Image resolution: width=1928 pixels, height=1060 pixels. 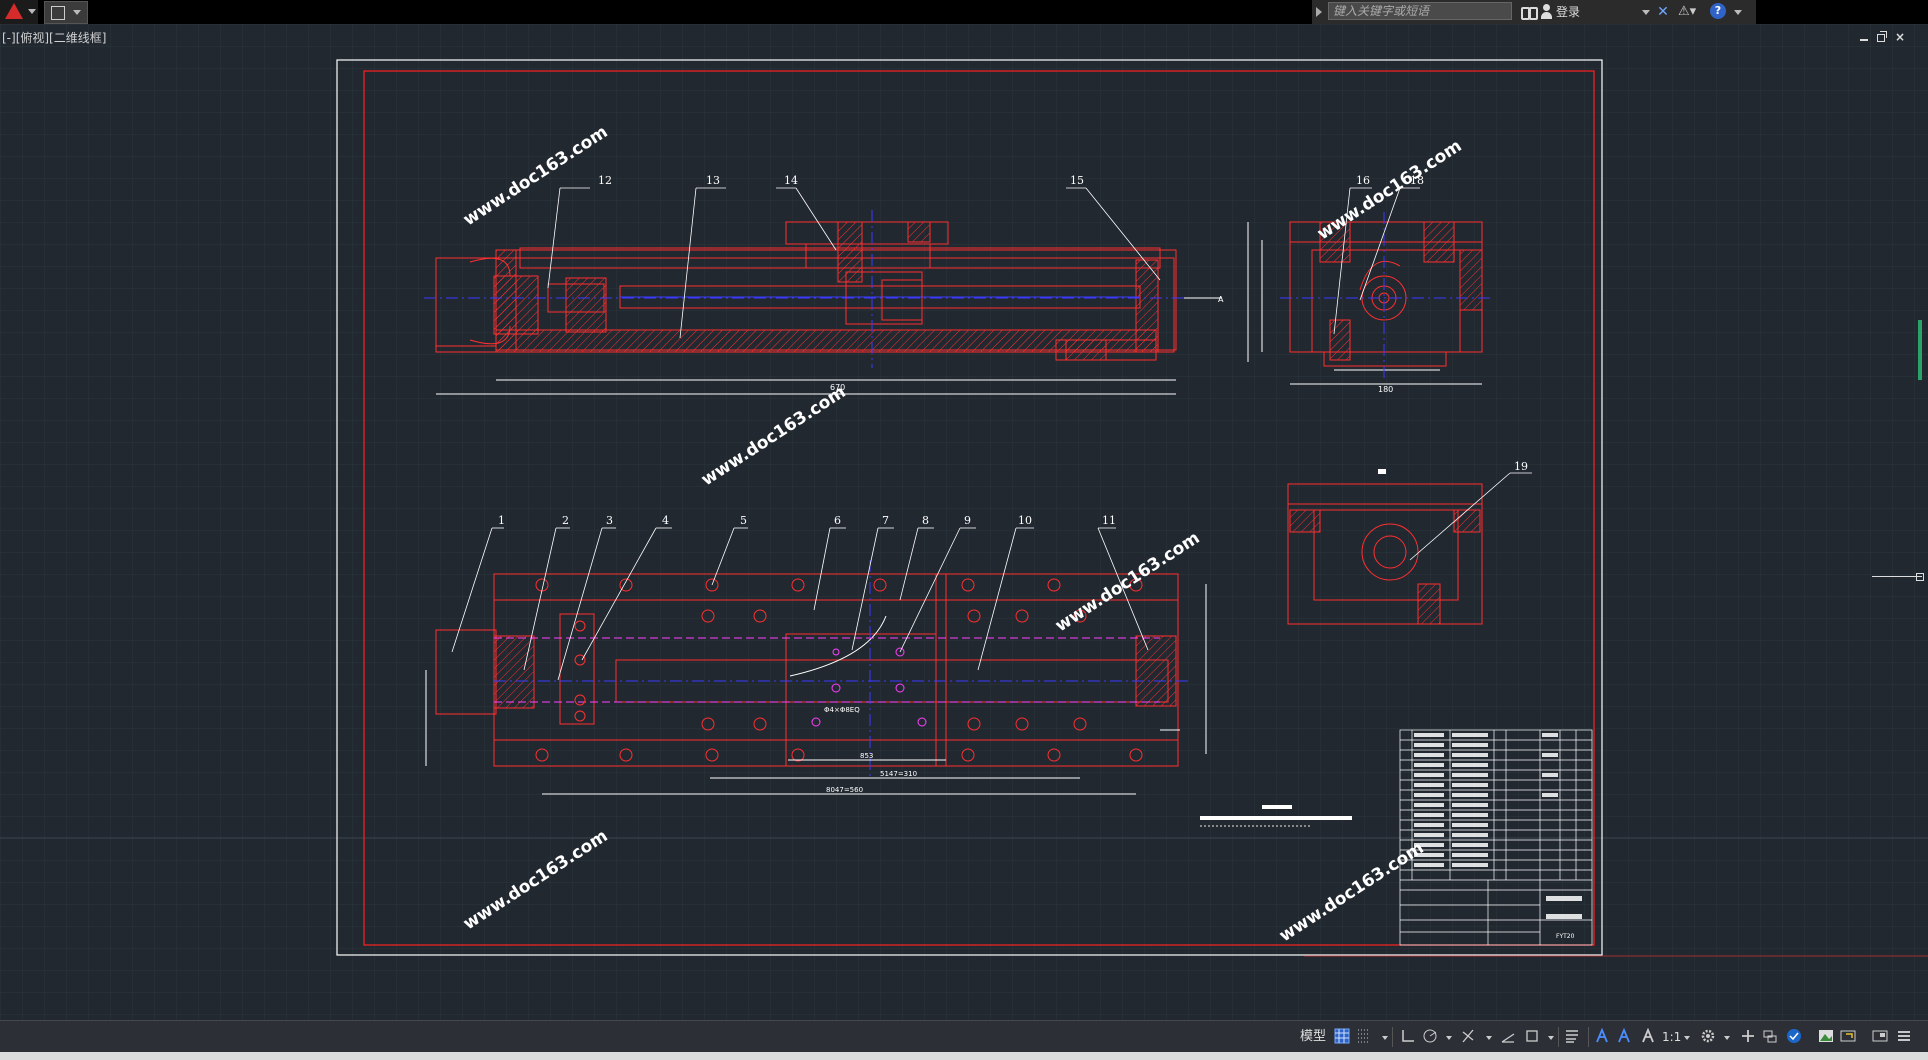 What do you see at coordinates (54, 37) in the screenshot?
I see `viewport-controls: [-][俯视][二维线框]` at bounding box center [54, 37].